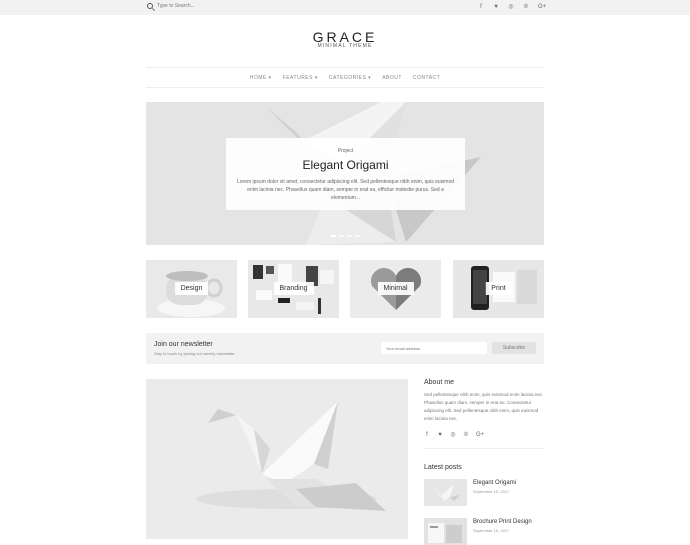 The height and width of the screenshot is (545, 690). I want to click on post-title: Elegant Origami, so click(494, 483).